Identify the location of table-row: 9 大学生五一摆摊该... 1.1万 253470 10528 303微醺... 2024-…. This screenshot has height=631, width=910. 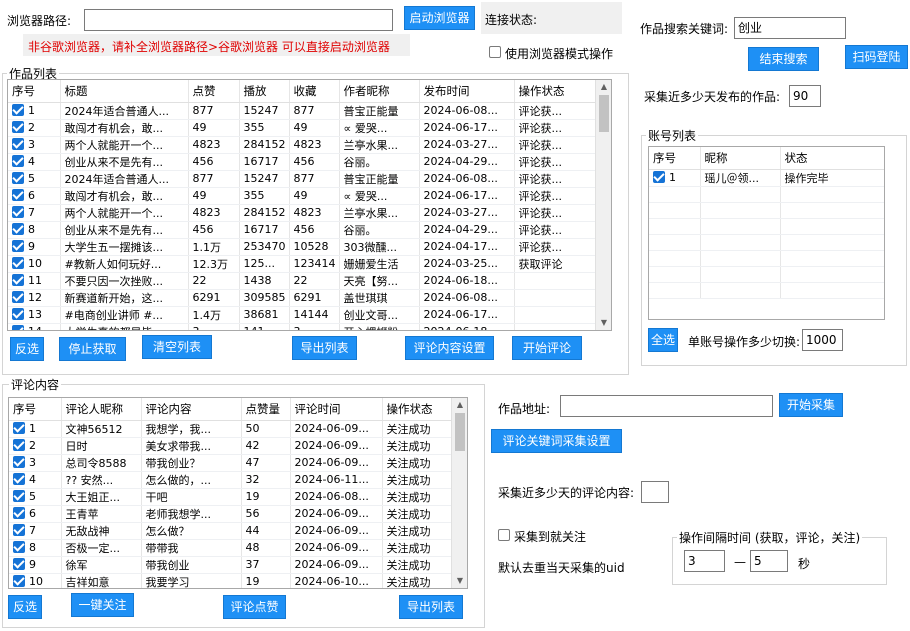
(303, 247).